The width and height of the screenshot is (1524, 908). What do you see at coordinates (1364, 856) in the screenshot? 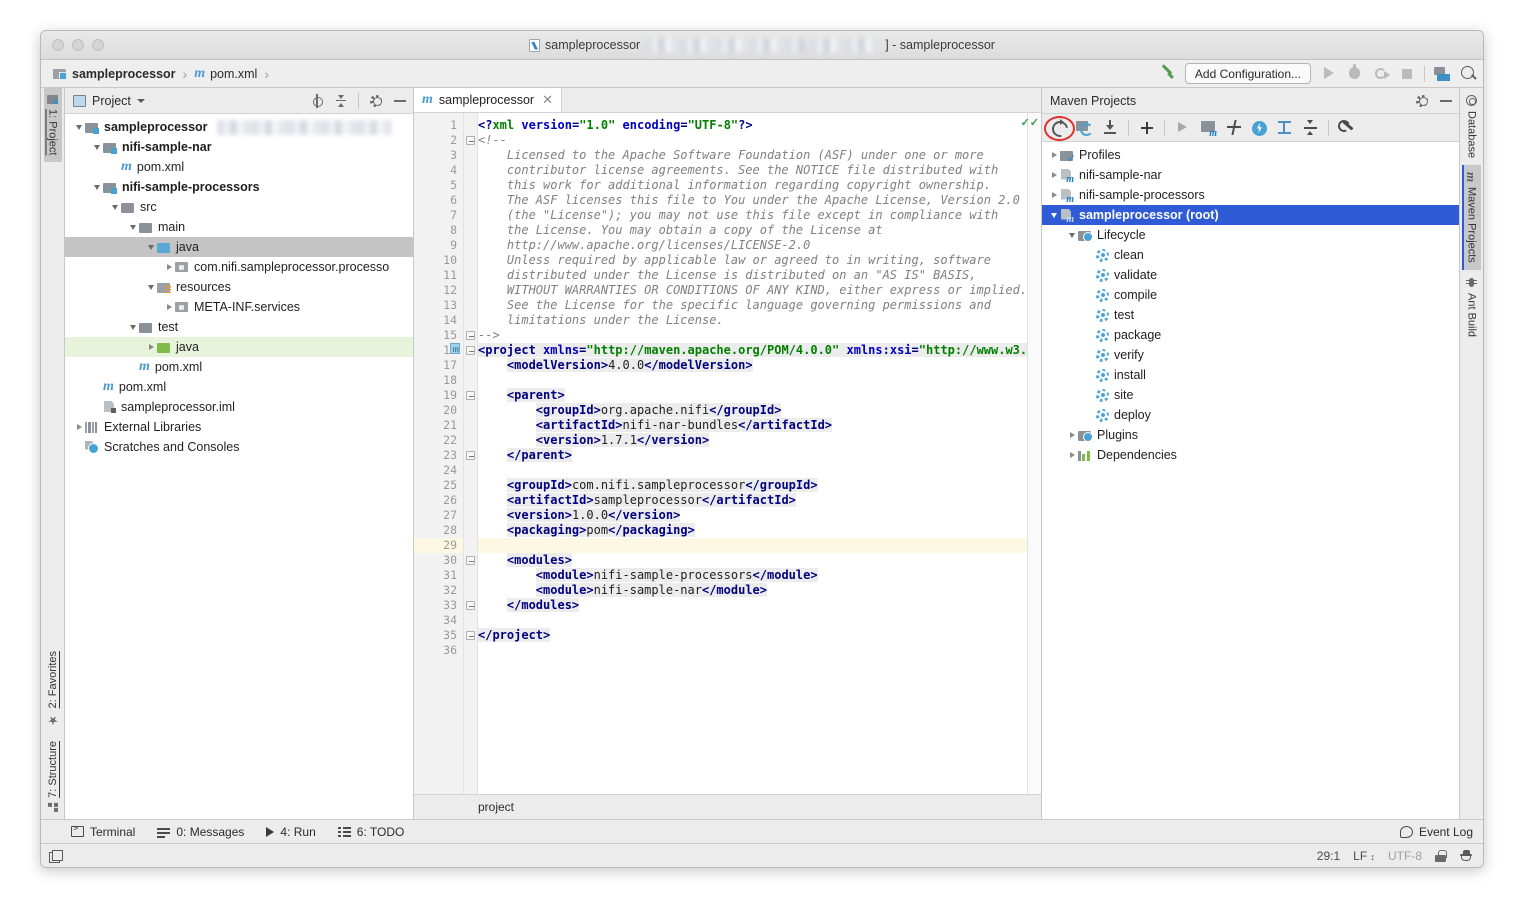
I see `line-separator-selector: LF ↕` at bounding box center [1364, 856].